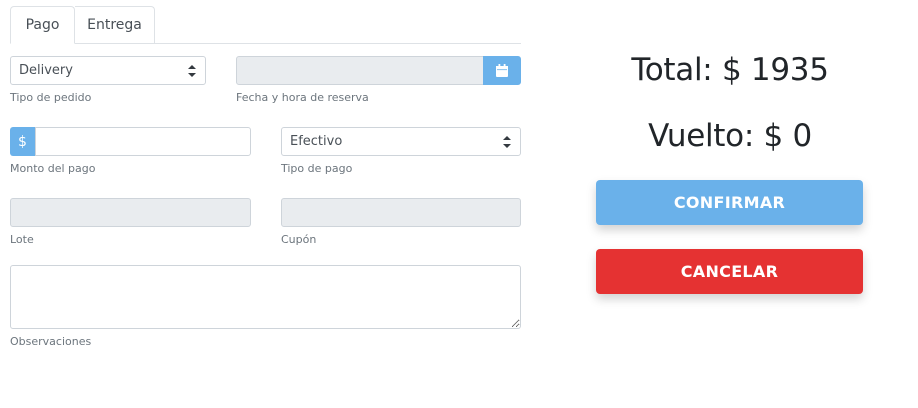 This screenshot has height=408, width=918. What do you see at coordinates (22, 239) in the screenshot?
I see `lote-caption: Lote` at bounding box center [22, 239].